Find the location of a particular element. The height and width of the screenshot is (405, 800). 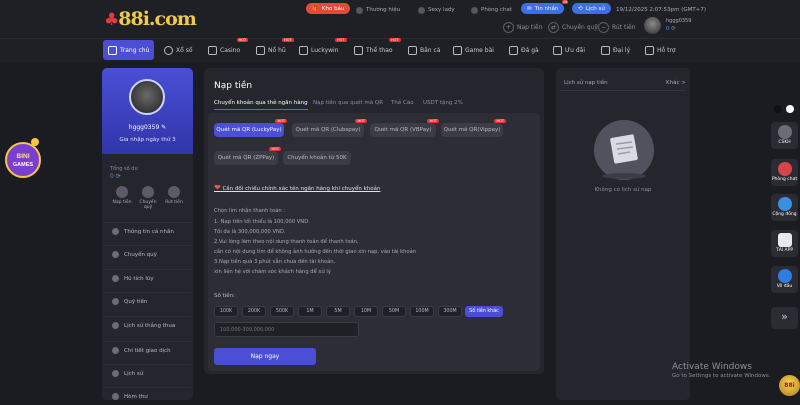

menu-transfer: Chuyển quỹ is located at coordinates (147, 254).